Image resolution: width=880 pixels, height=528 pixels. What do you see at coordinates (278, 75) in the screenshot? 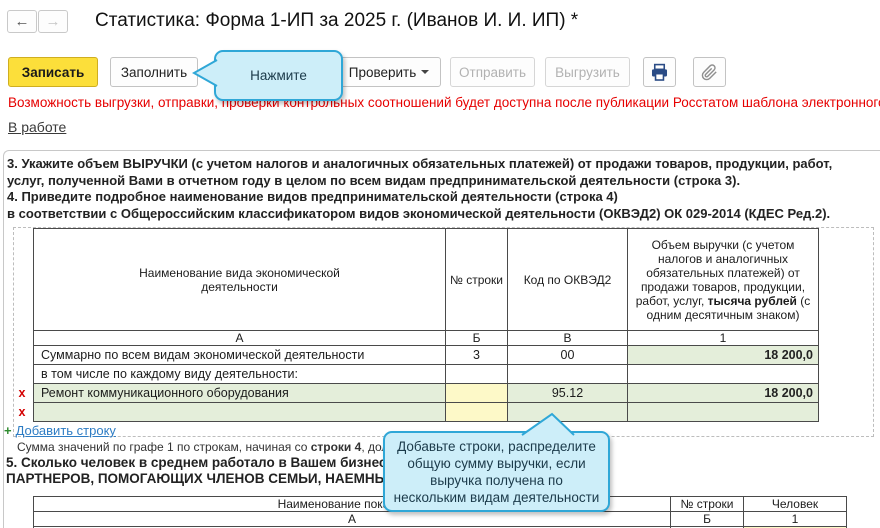
I see `press-hint-callout: Нажмите` at bounding box center [278, 75].